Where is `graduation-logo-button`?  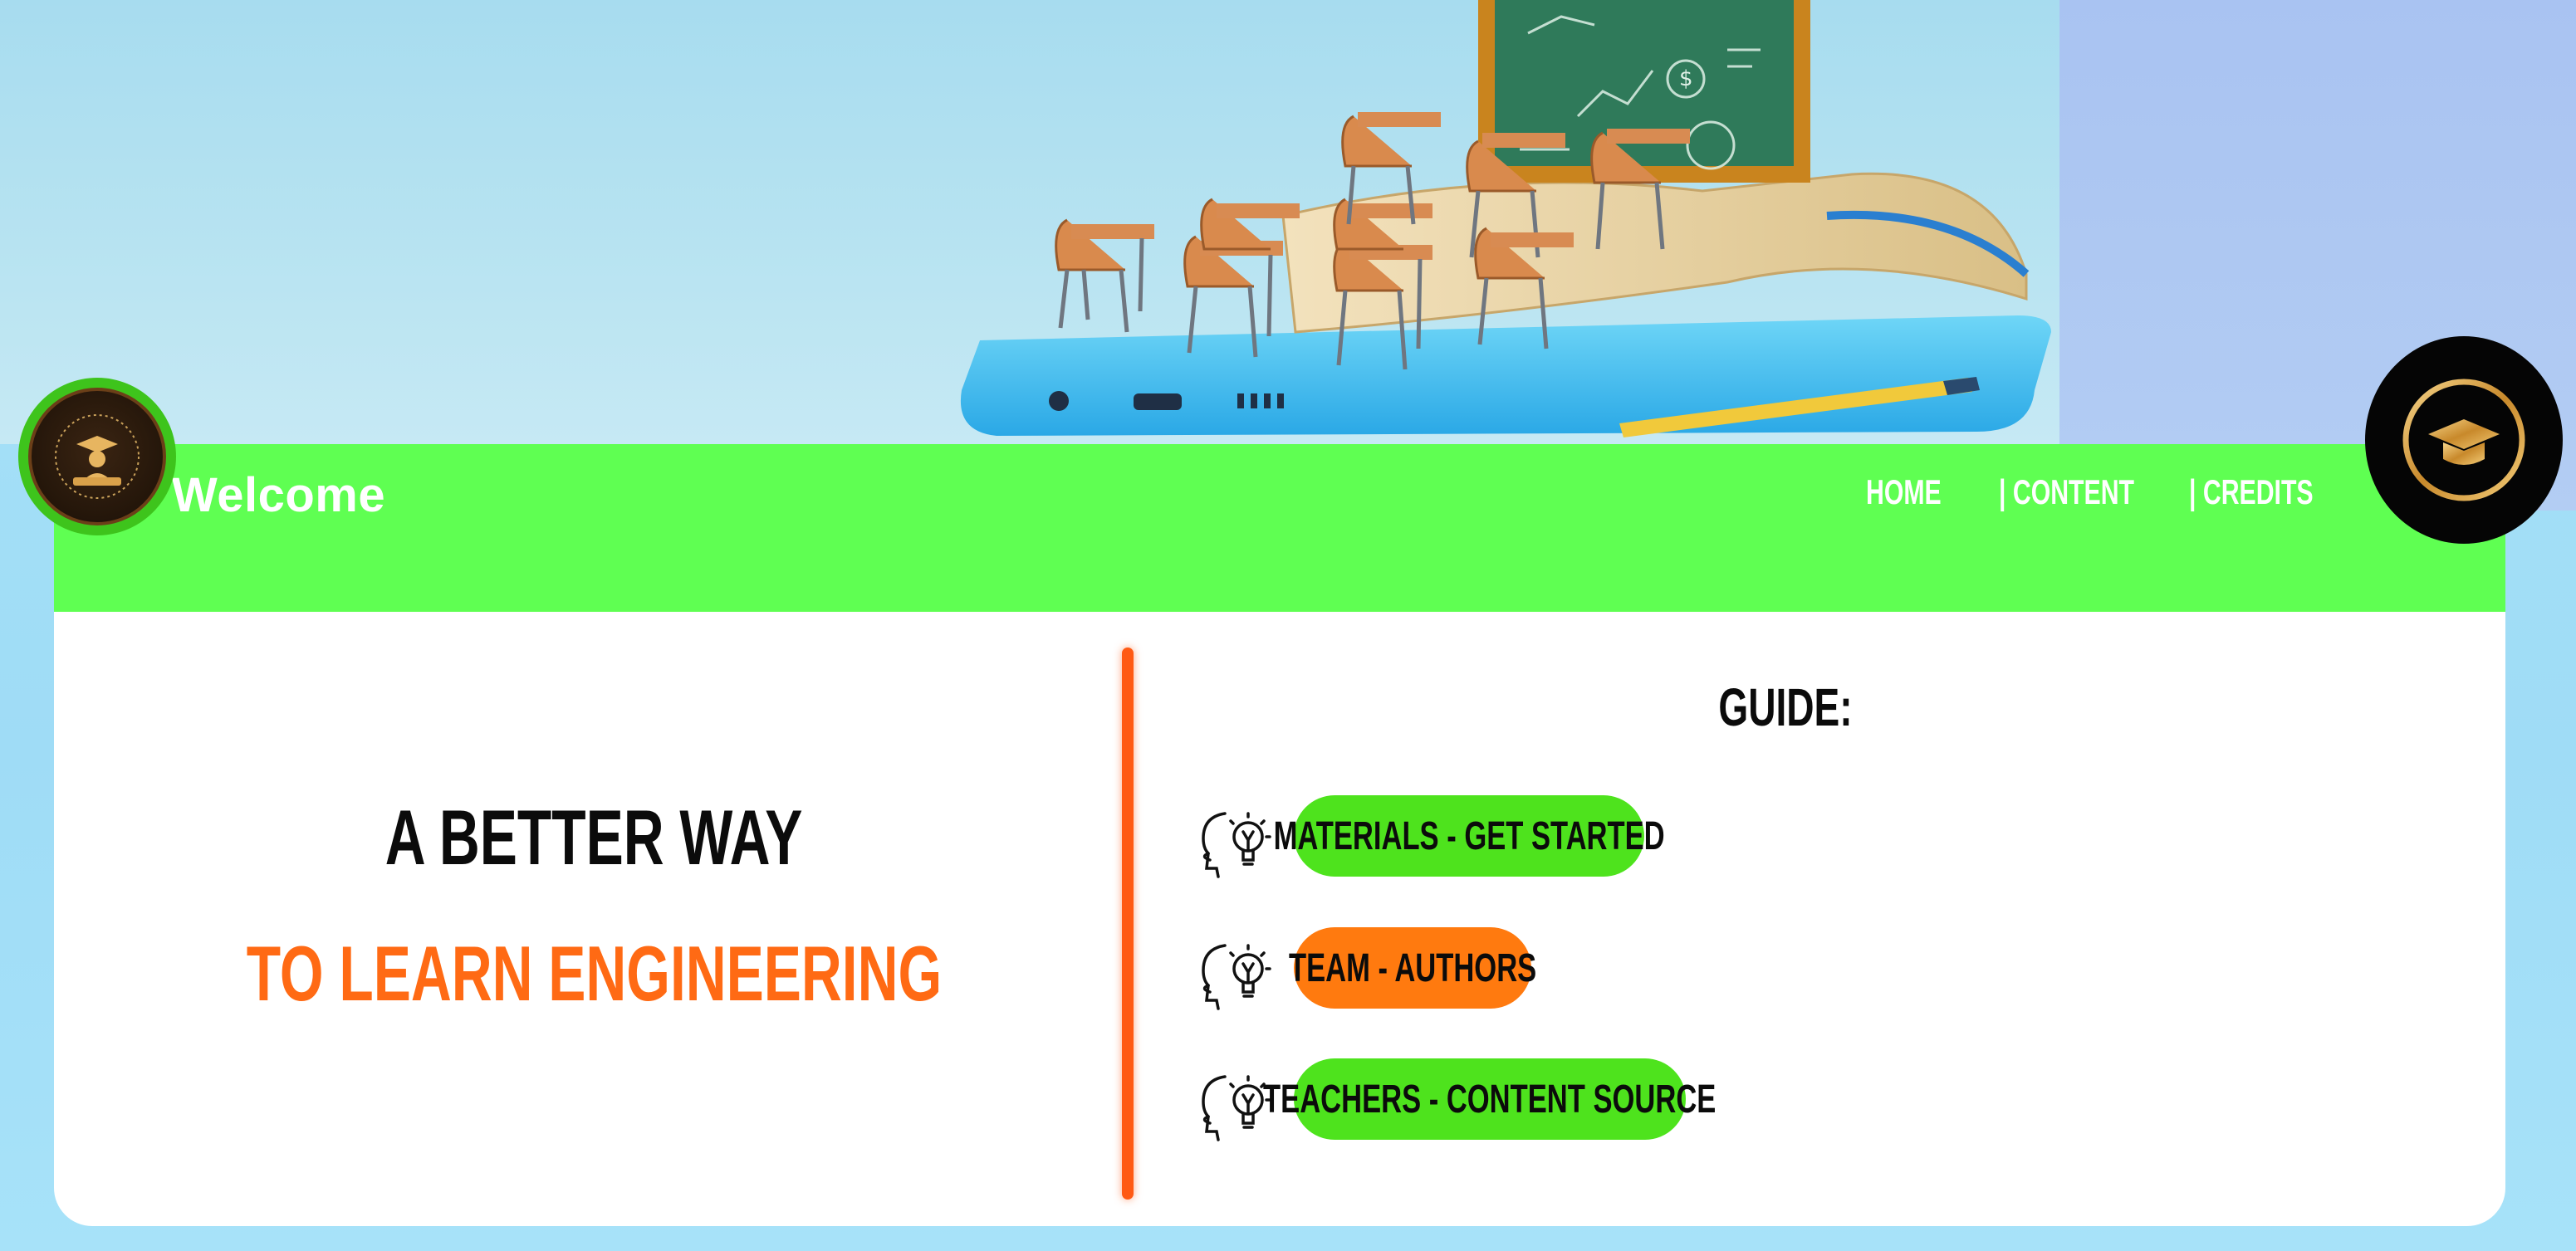 graduation-logo-button is located at coordinates (2464, 440).